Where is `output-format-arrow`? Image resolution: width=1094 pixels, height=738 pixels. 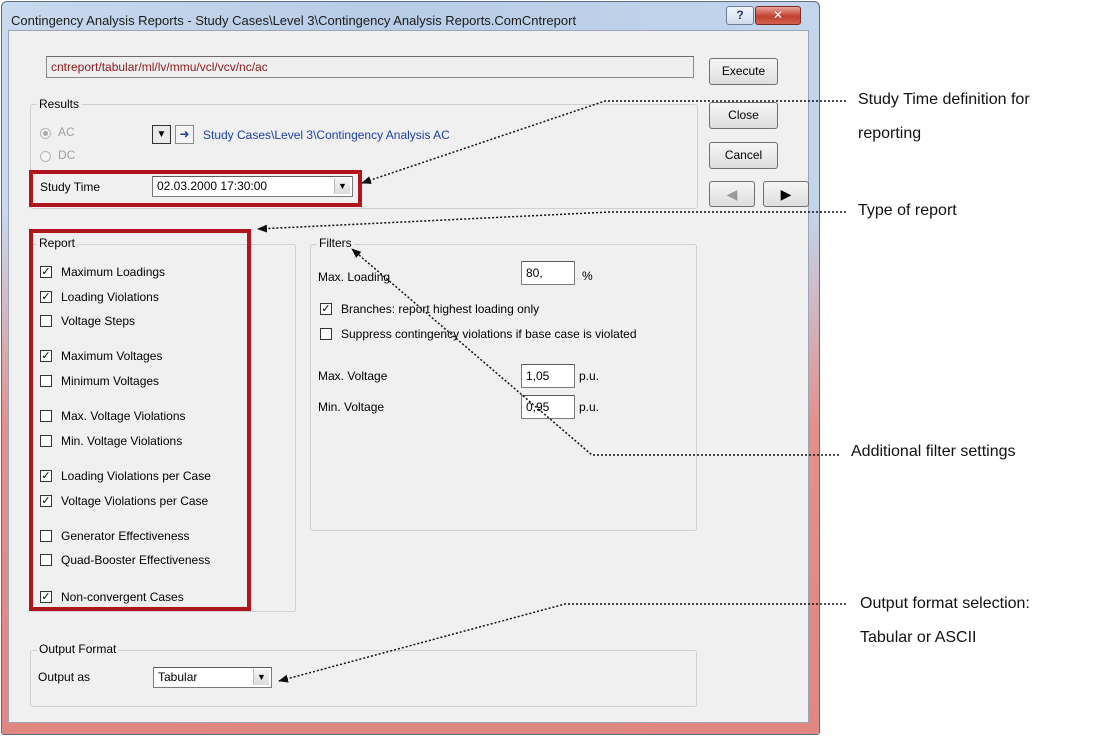
output-format-arrow is located at coordinates (562, 643).